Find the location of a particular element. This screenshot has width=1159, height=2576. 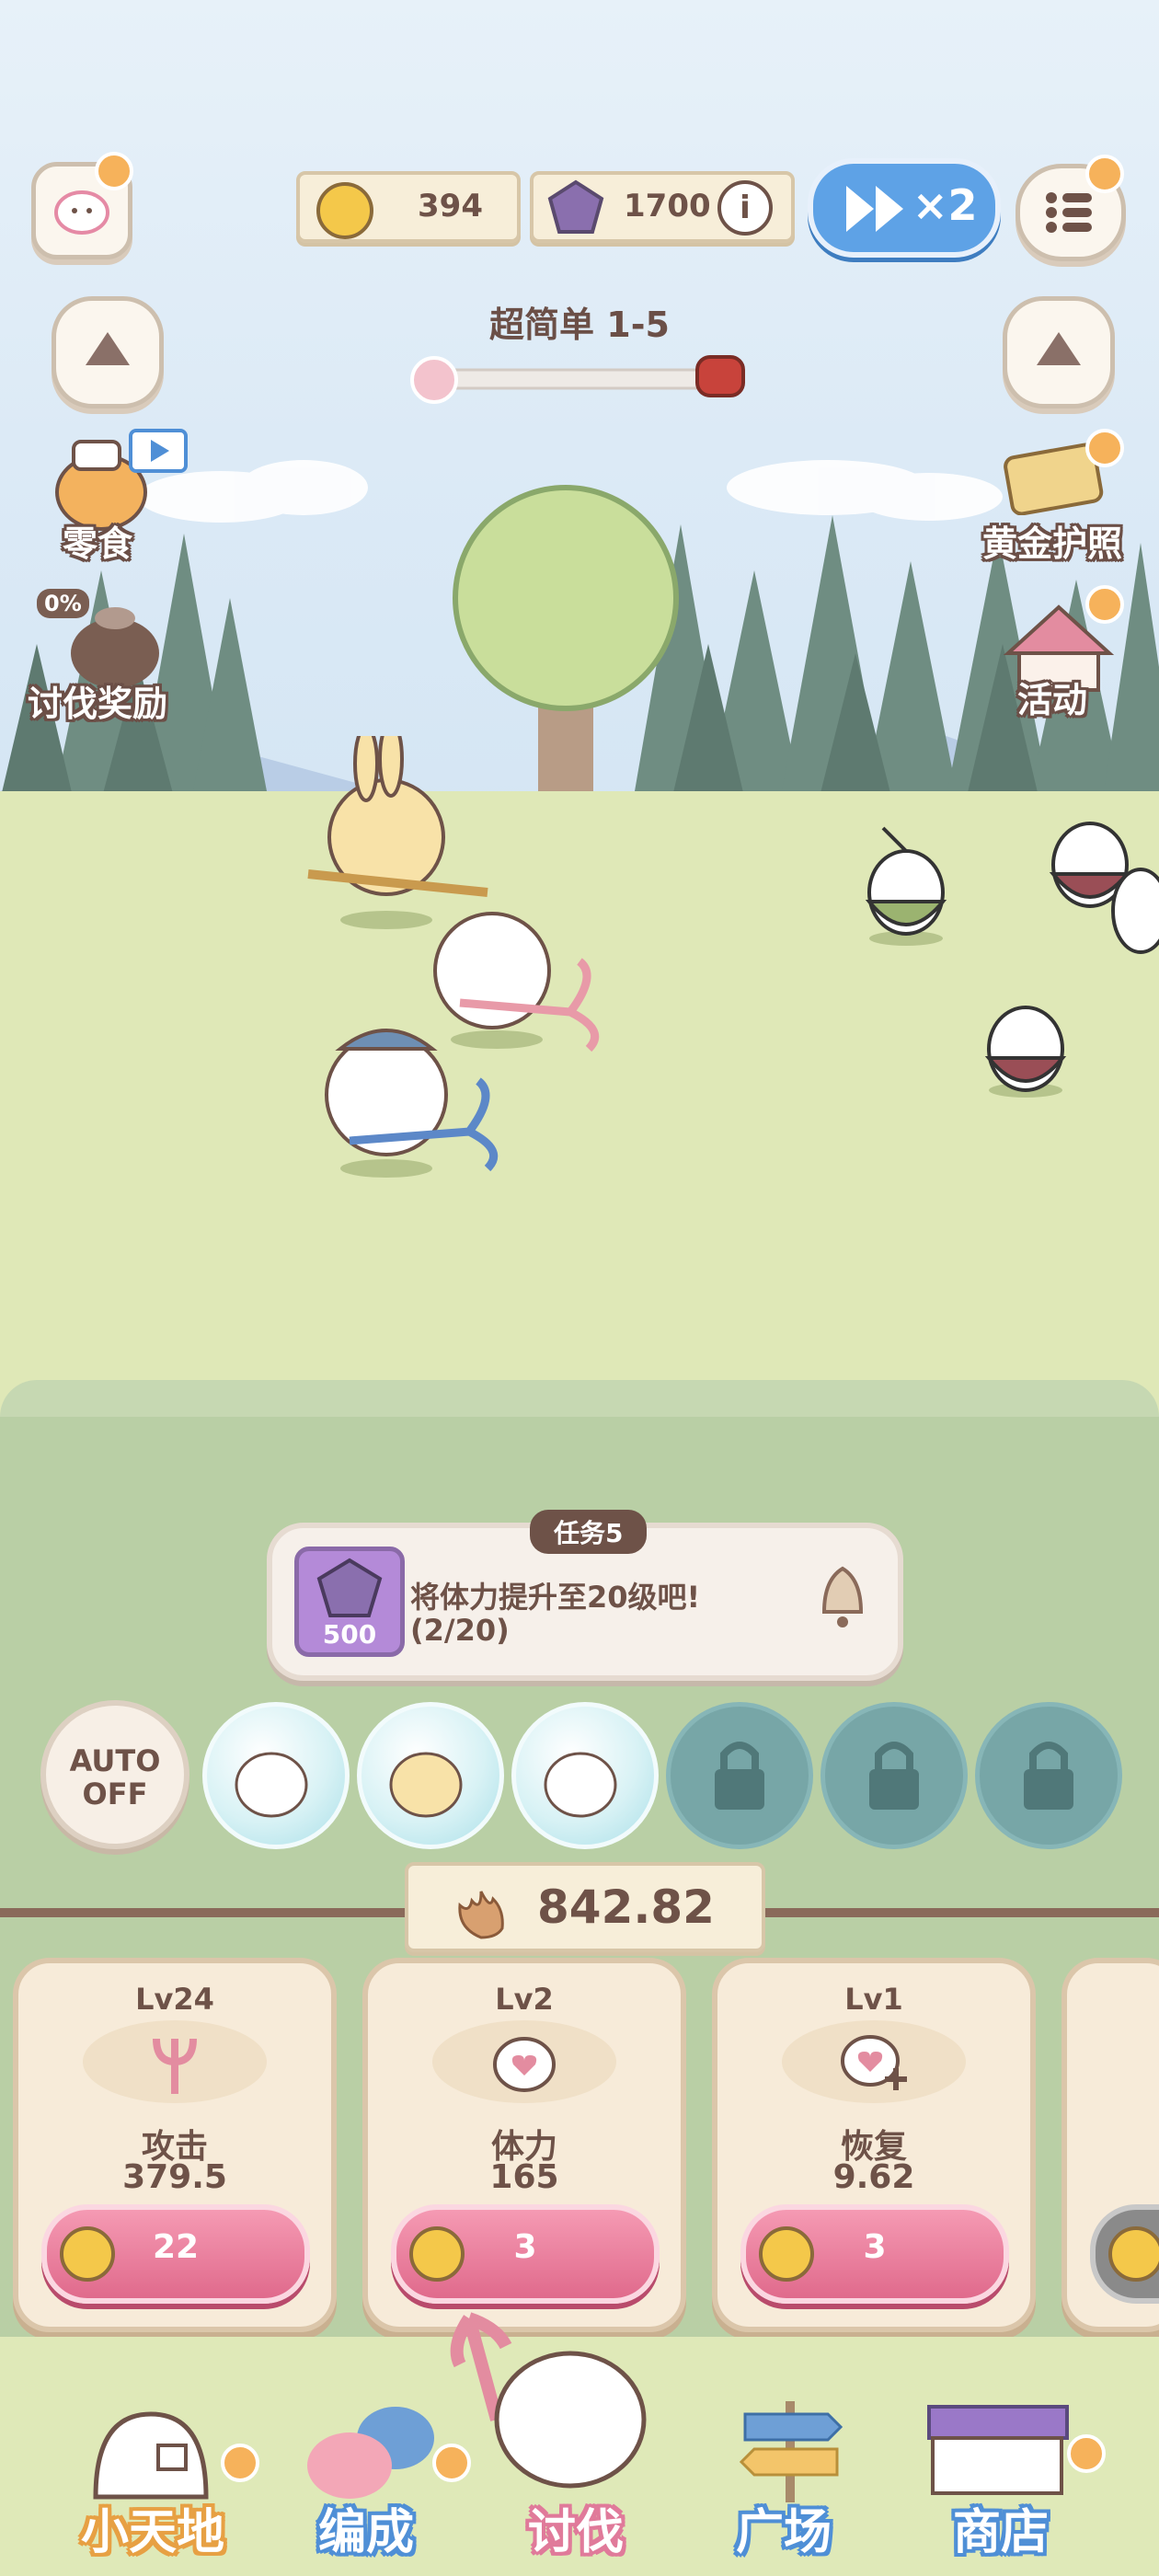

nav-team-label: 编成 is located at coordinates (366, 2532).